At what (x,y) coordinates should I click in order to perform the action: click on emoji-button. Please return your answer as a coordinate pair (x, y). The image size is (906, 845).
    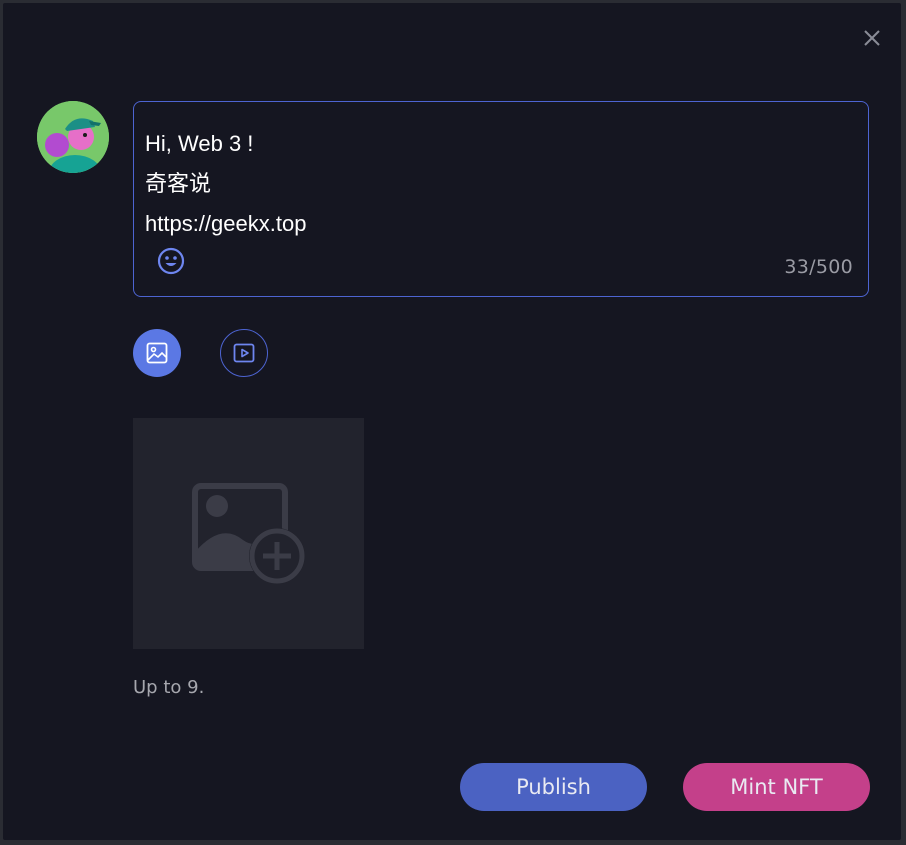
    Looking at the image, I should click on (171, 261).